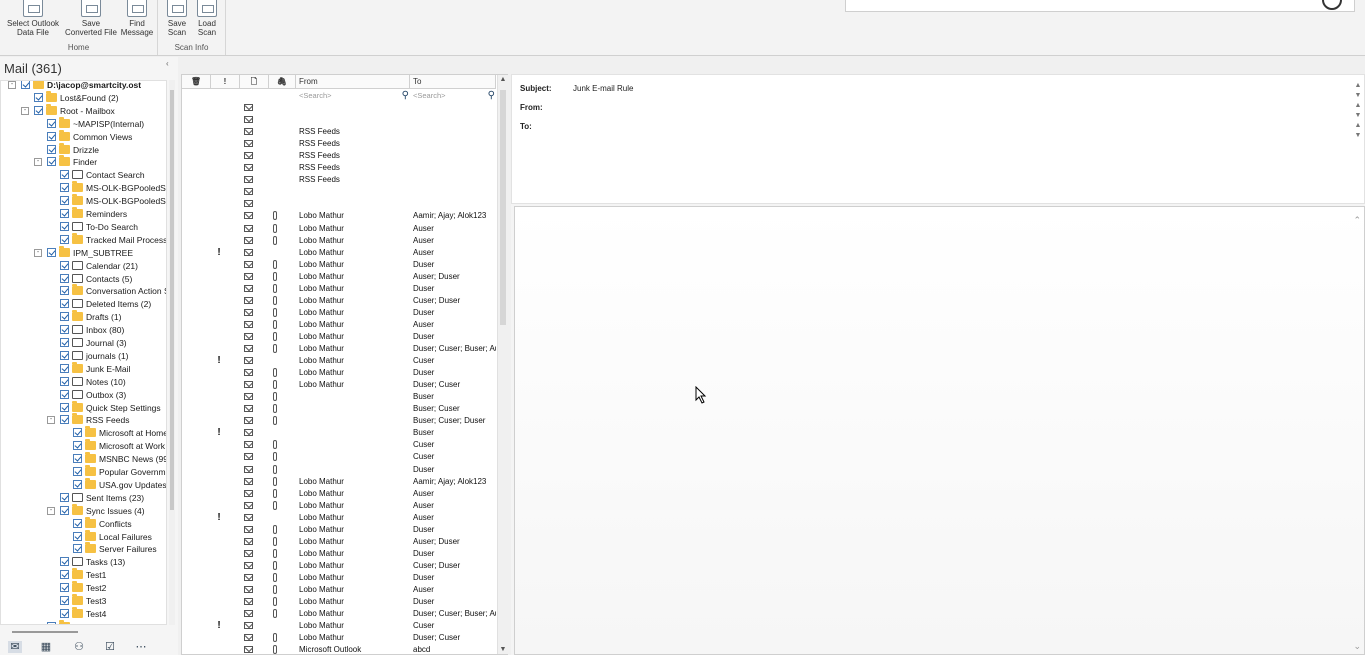 The width and height of the screenshot is (1365, 655). Describe the element at coordinates (454, 95) in the screenshot. I see `to-search-input: <Search> ⚲` at that location.